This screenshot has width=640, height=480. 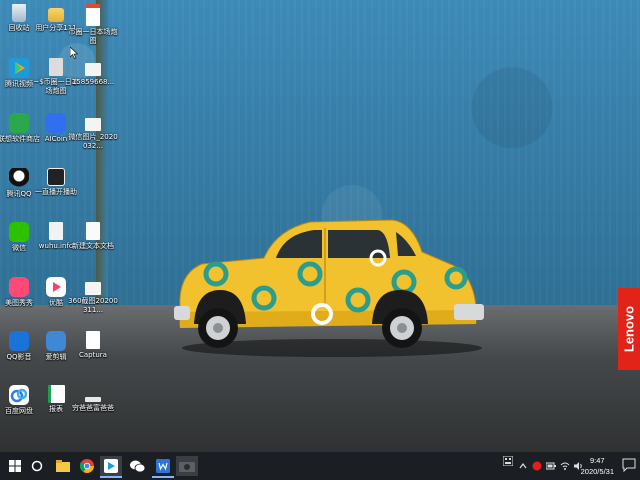 What do you see at coordinates (597, 471) in the screenshot?
I see `clock-date: 2020/5/31` at bounding box center [597, 471].